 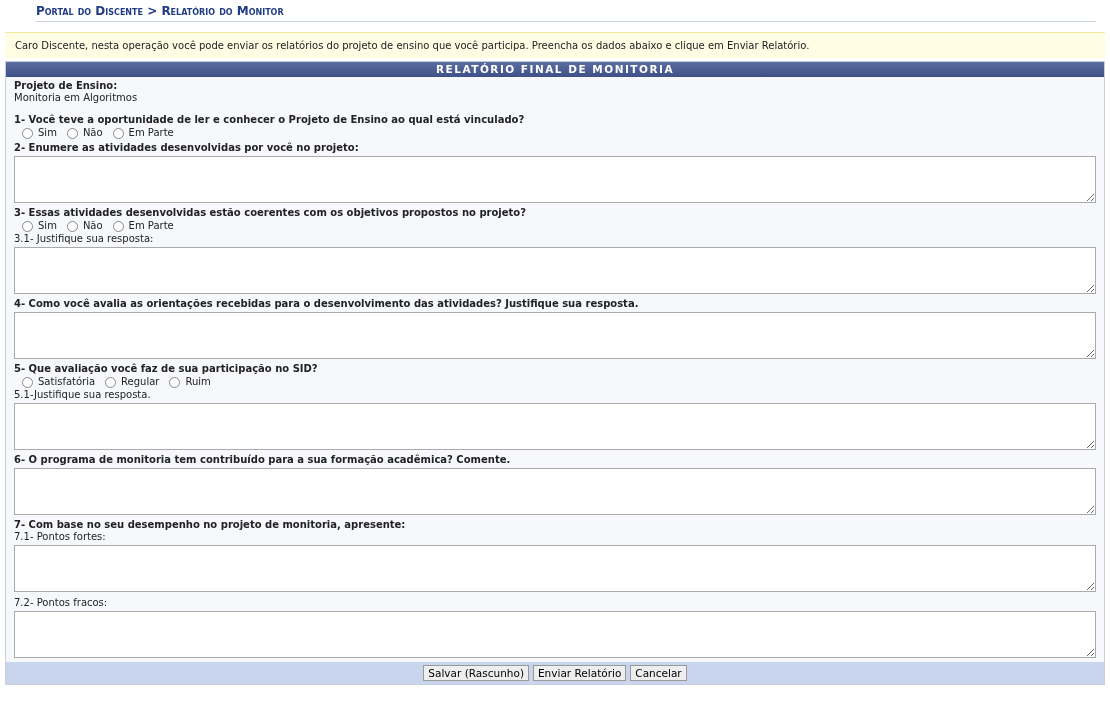 I want to click on form-button: Cancelar, so click(x=658, y=673).